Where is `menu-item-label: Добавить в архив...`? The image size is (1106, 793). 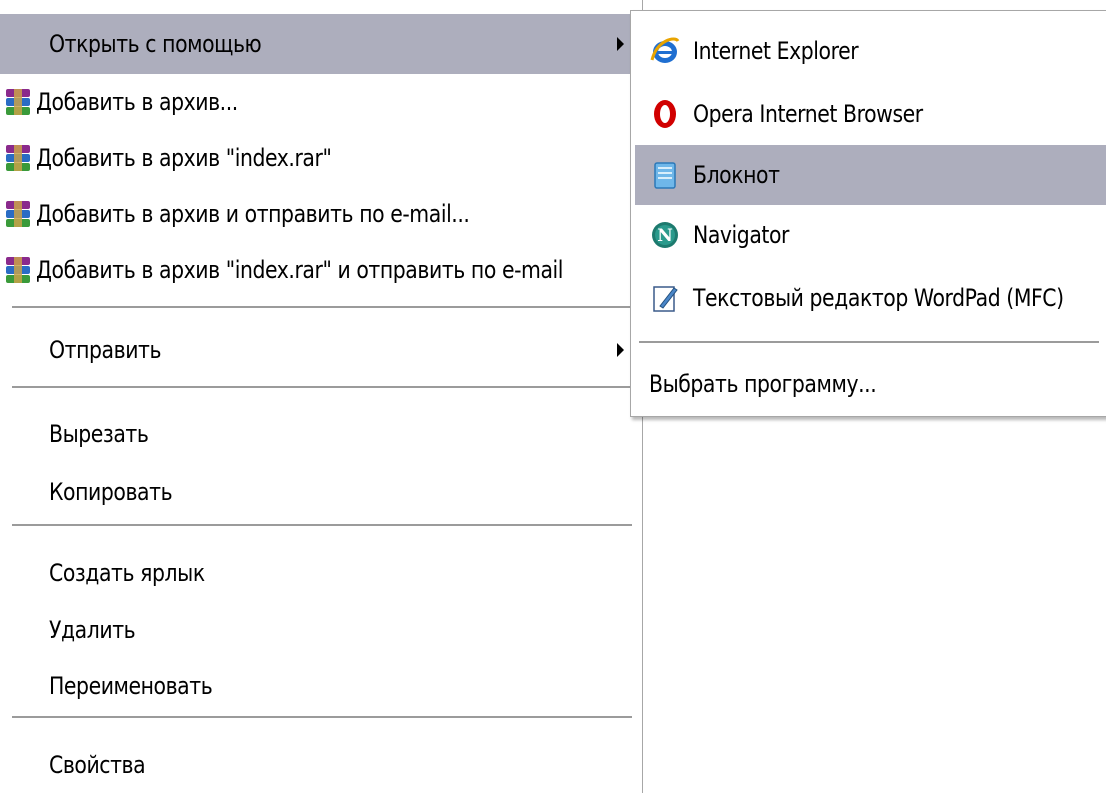 menu-item-label: Добавить в архив... is located at coordinates (137, 102).